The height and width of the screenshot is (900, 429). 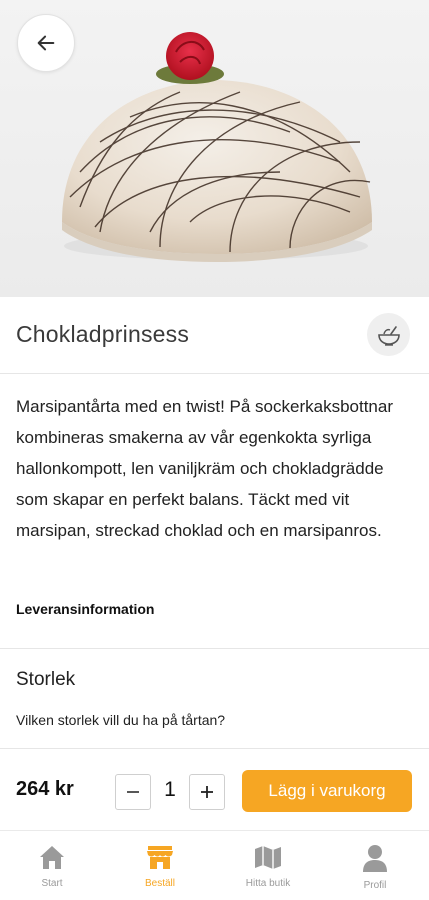 I want to click on bowl-button, so click(x=388, y=334).